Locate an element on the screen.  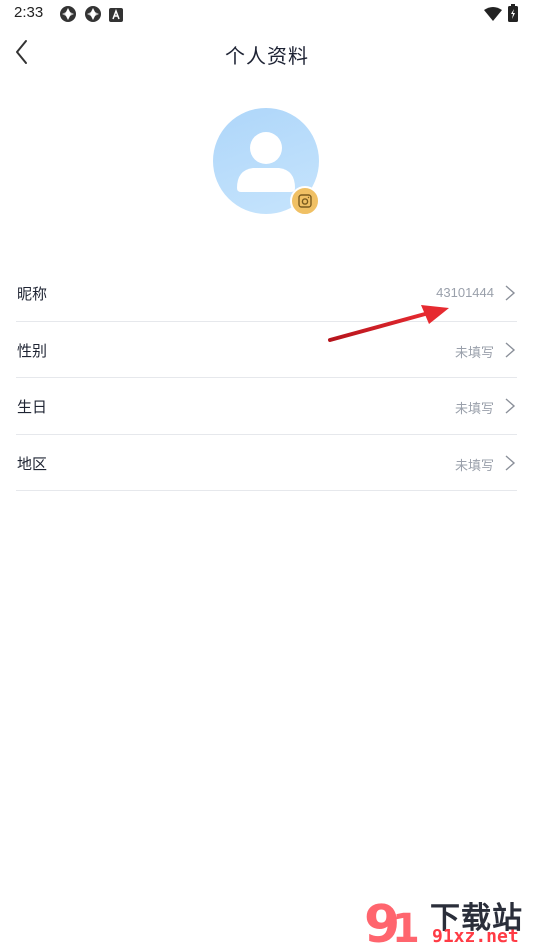
row-value: 43101444 is located at coordinates (465, 292).